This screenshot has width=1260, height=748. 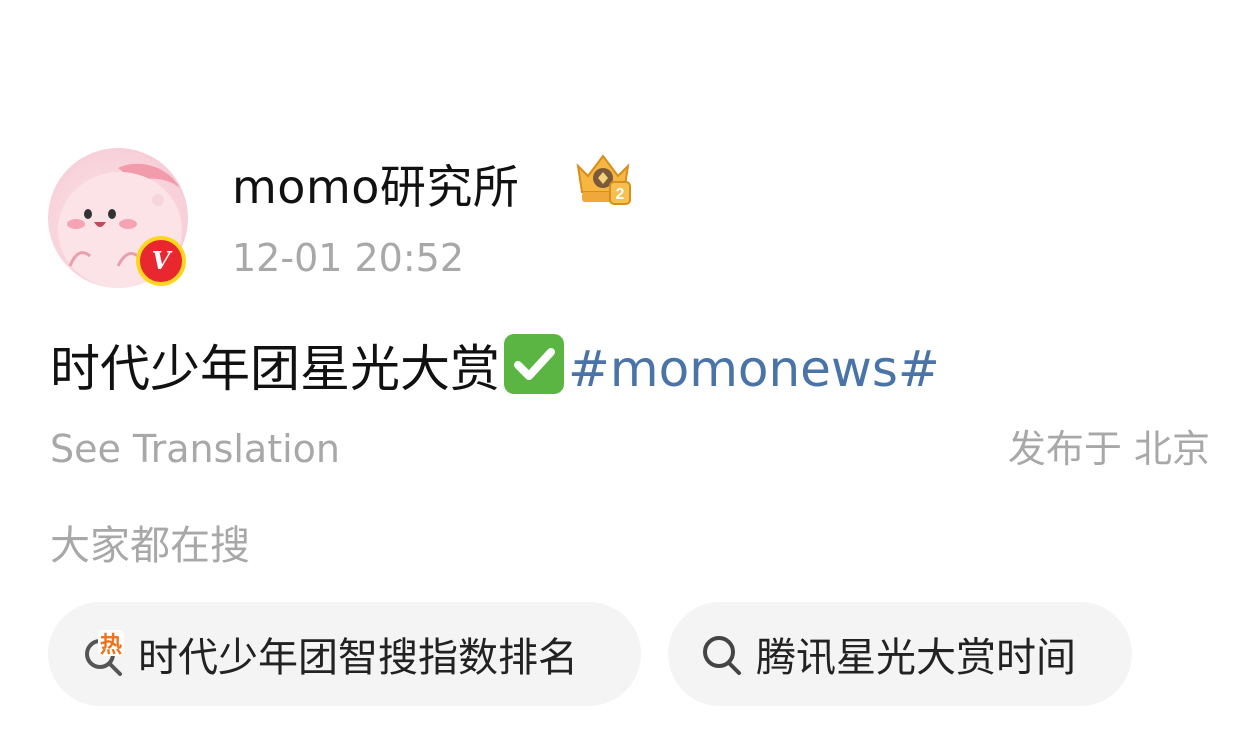 What do you see at coordinates (620, 194) in the screenshot?
I see `svg-text: 2` at bounding box center [620, 194].